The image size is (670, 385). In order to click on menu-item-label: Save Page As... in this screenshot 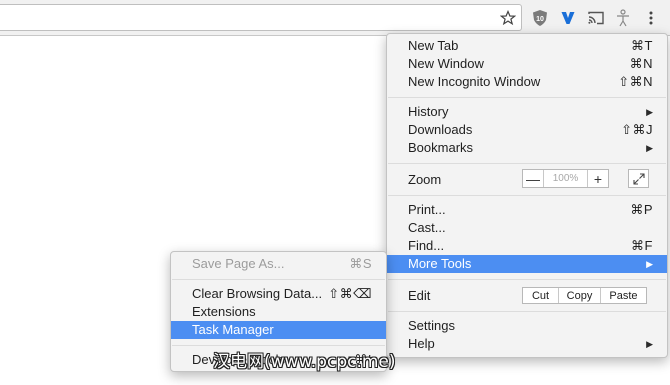, I will do `click(238, 263)`.